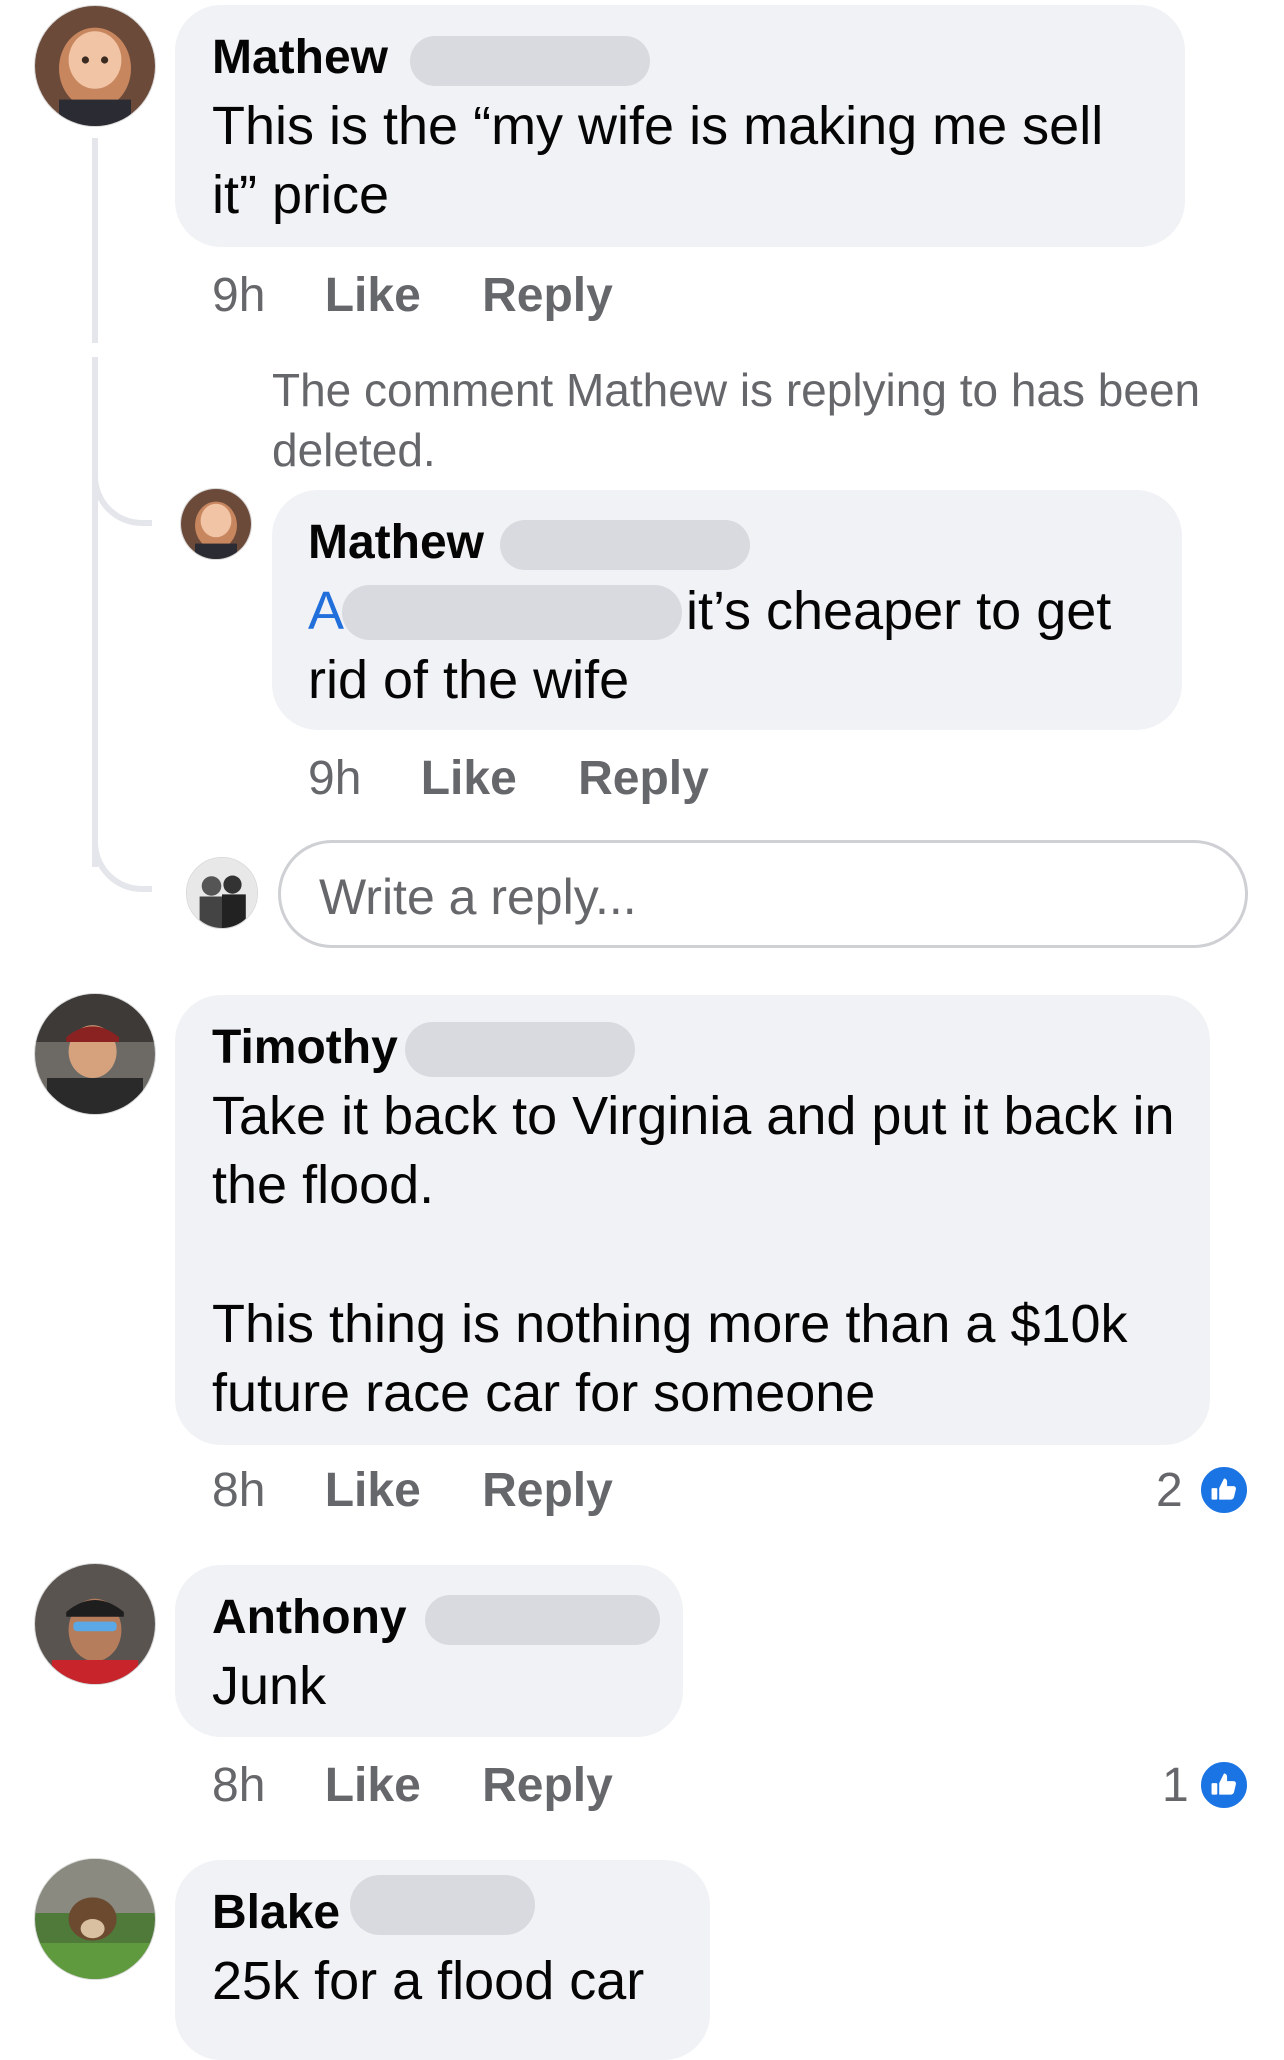  I want to click on comment-text: 25k for a flood car, so click(428, 1981).